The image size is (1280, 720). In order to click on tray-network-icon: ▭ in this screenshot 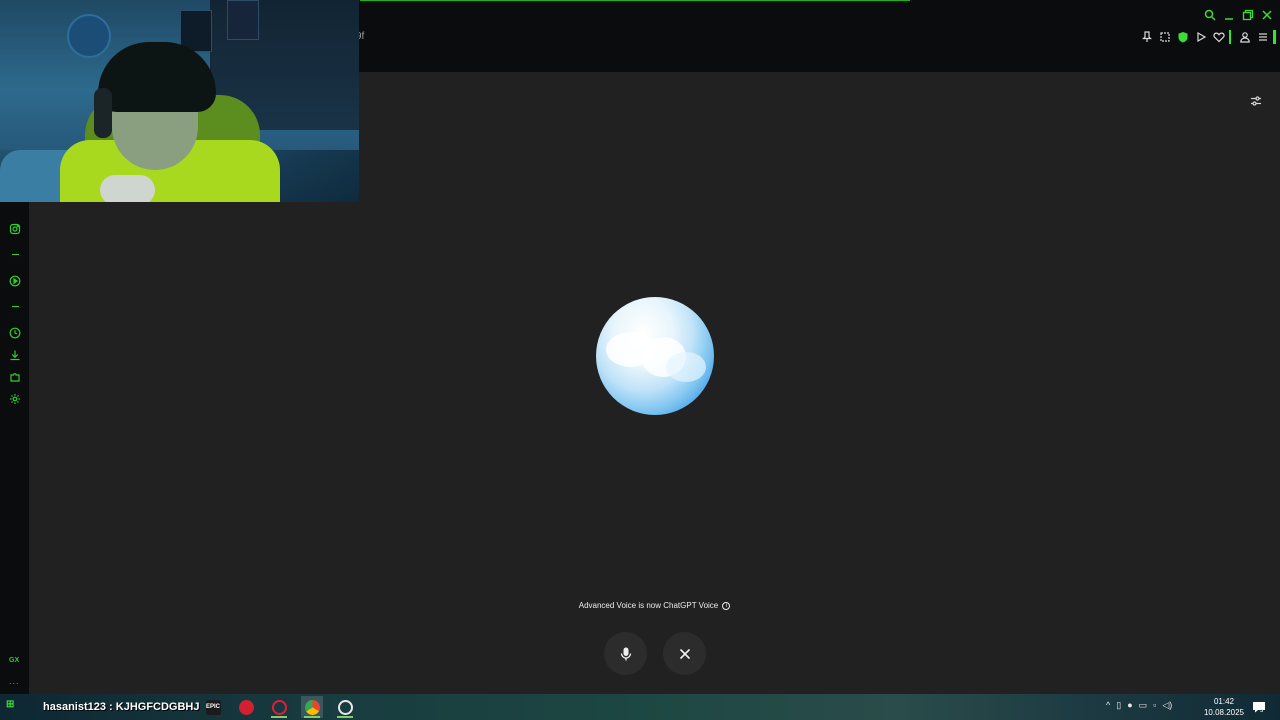, I will do `click(1143, 705)`.